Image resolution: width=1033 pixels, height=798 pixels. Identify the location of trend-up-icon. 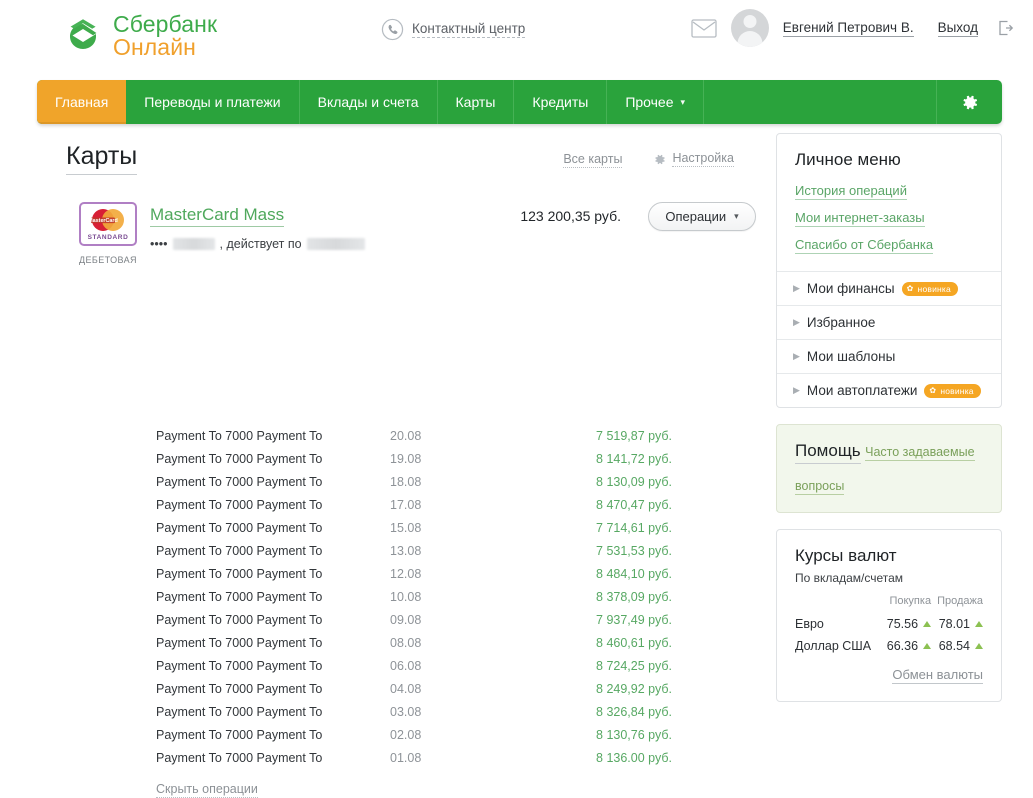
(979, 624).